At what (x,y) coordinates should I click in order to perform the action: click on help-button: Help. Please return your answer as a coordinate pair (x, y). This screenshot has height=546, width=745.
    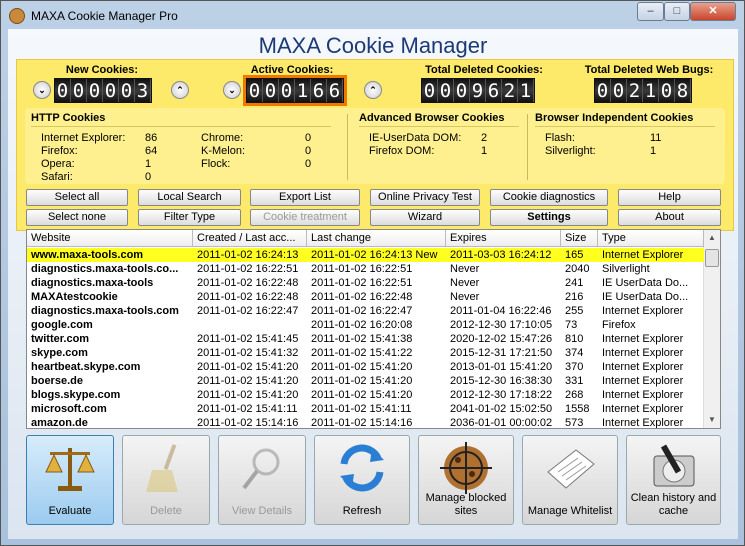
    Looking at the image, I should click on (669, 197).